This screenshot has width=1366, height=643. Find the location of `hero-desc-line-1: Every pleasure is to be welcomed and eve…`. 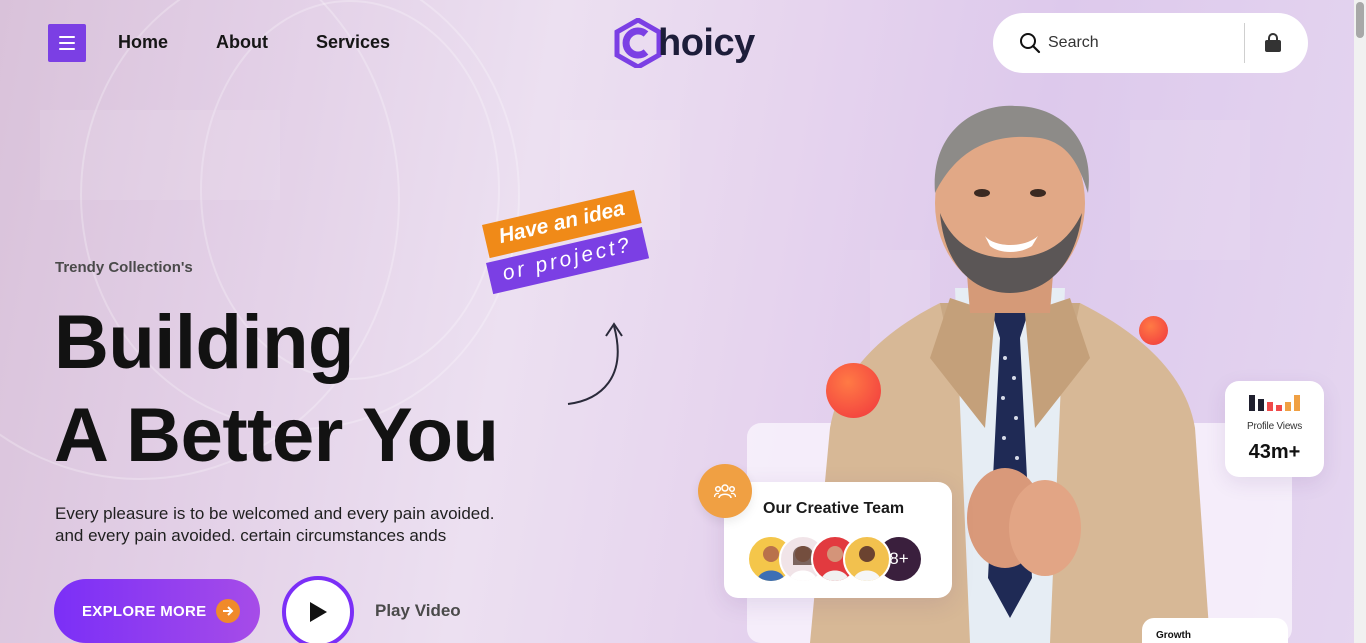

hero-desc-line-1: Every pleasure is to be welcomed and eve… is located at coordinates (275, 513).